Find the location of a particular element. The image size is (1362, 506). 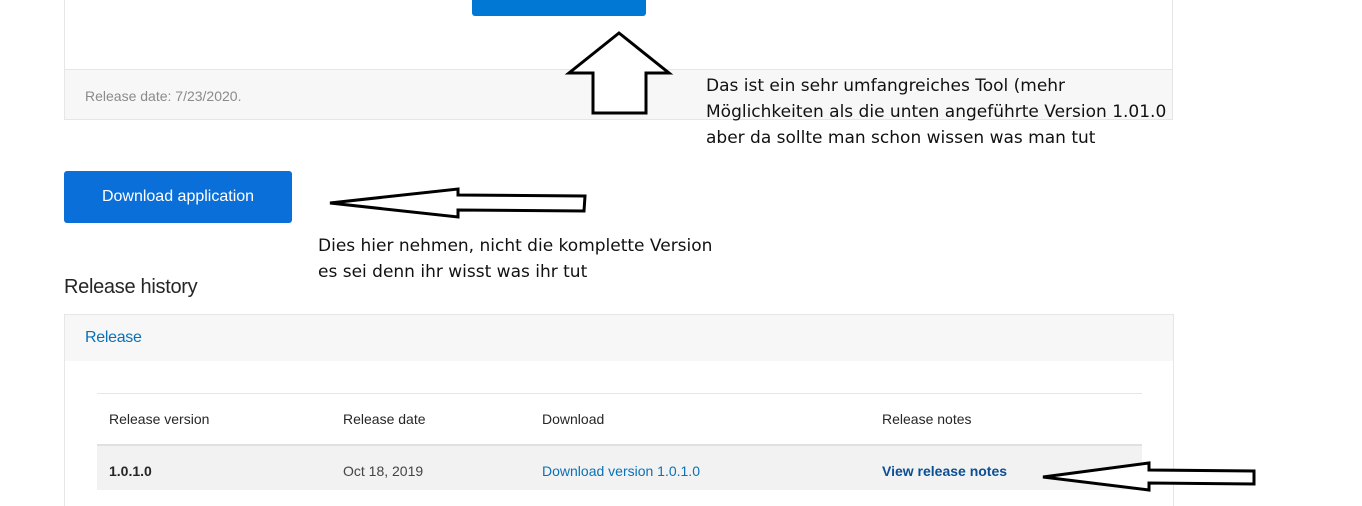

left-arrow-notes-icon is located at coordinates (1149, 476).